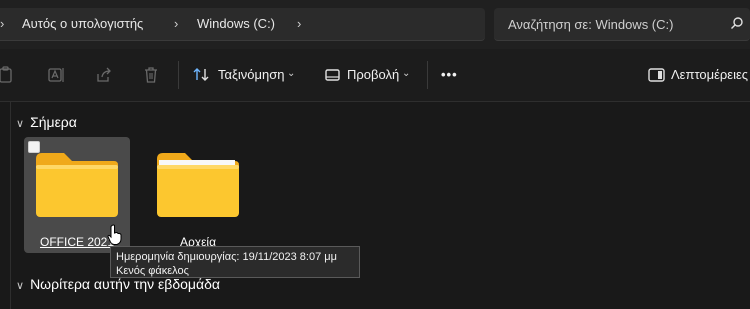 The width and height of the screenshot is (750, 309). Describe the element at coordinates (236, 23) in the screenshot. I see `breadcrumb-windows-c: Windows (C:)` at that location.